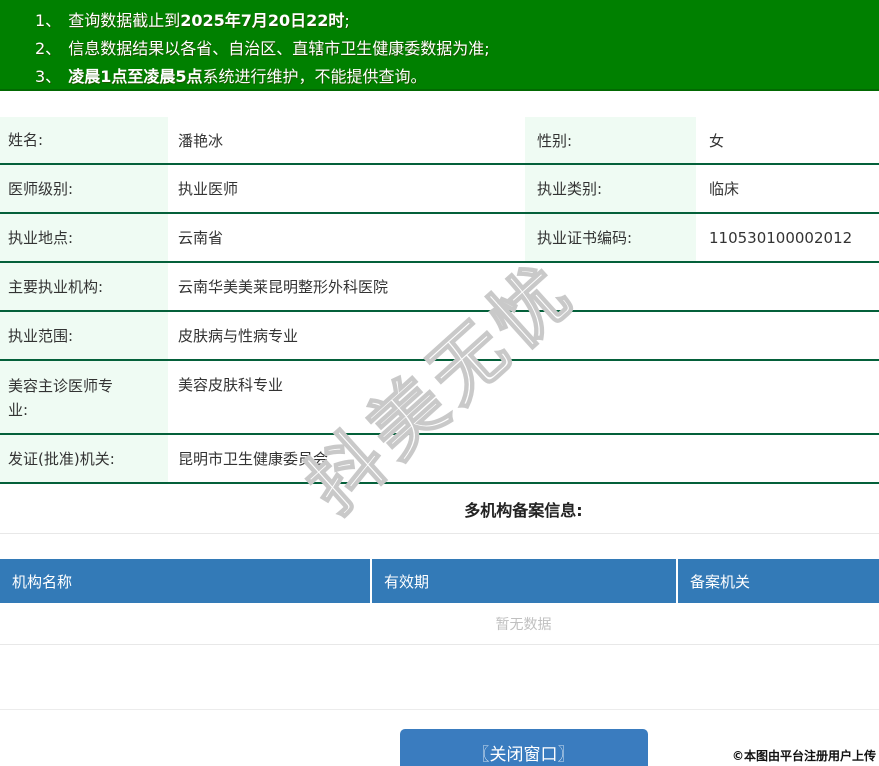 This screenshot has height=766, width=879. I want to click on field-label-certificate-number: 执业证书编码:, so click(610, 237).